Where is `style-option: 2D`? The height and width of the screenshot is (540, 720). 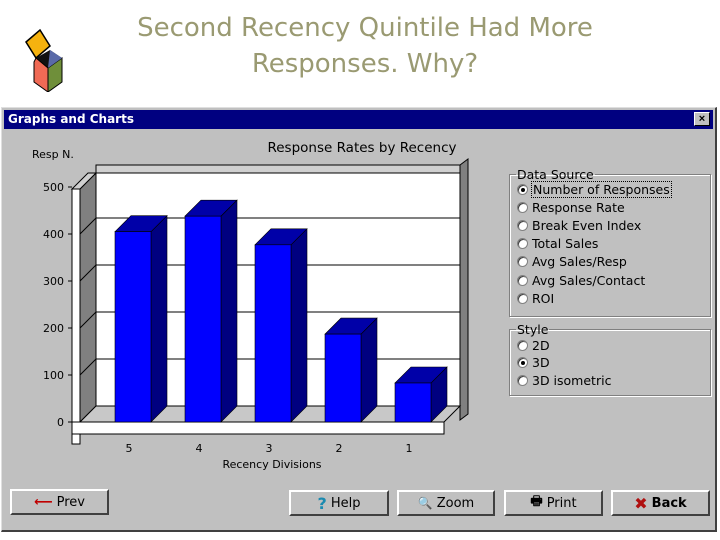
style-option: 2D is located at coordinates (533, 345).